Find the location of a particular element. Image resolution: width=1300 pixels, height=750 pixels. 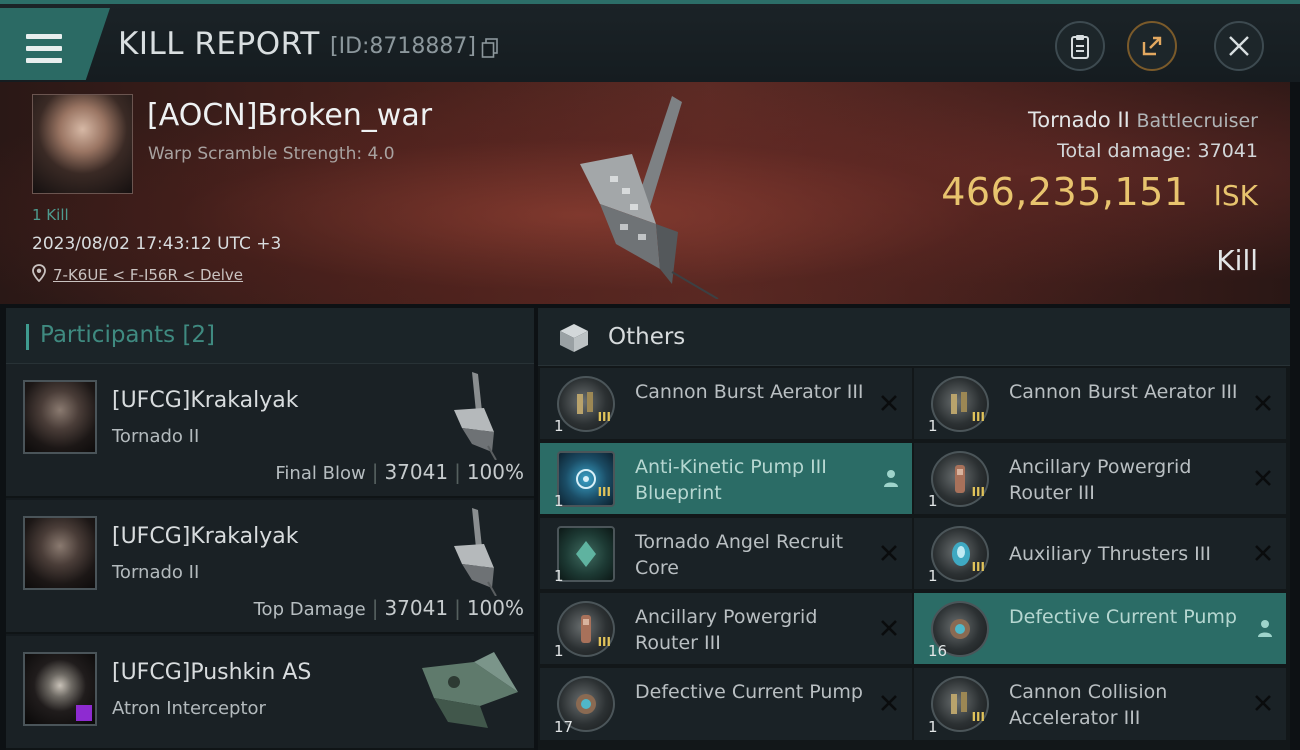

item-quantity: 17 is located at coordinates (564, 727).